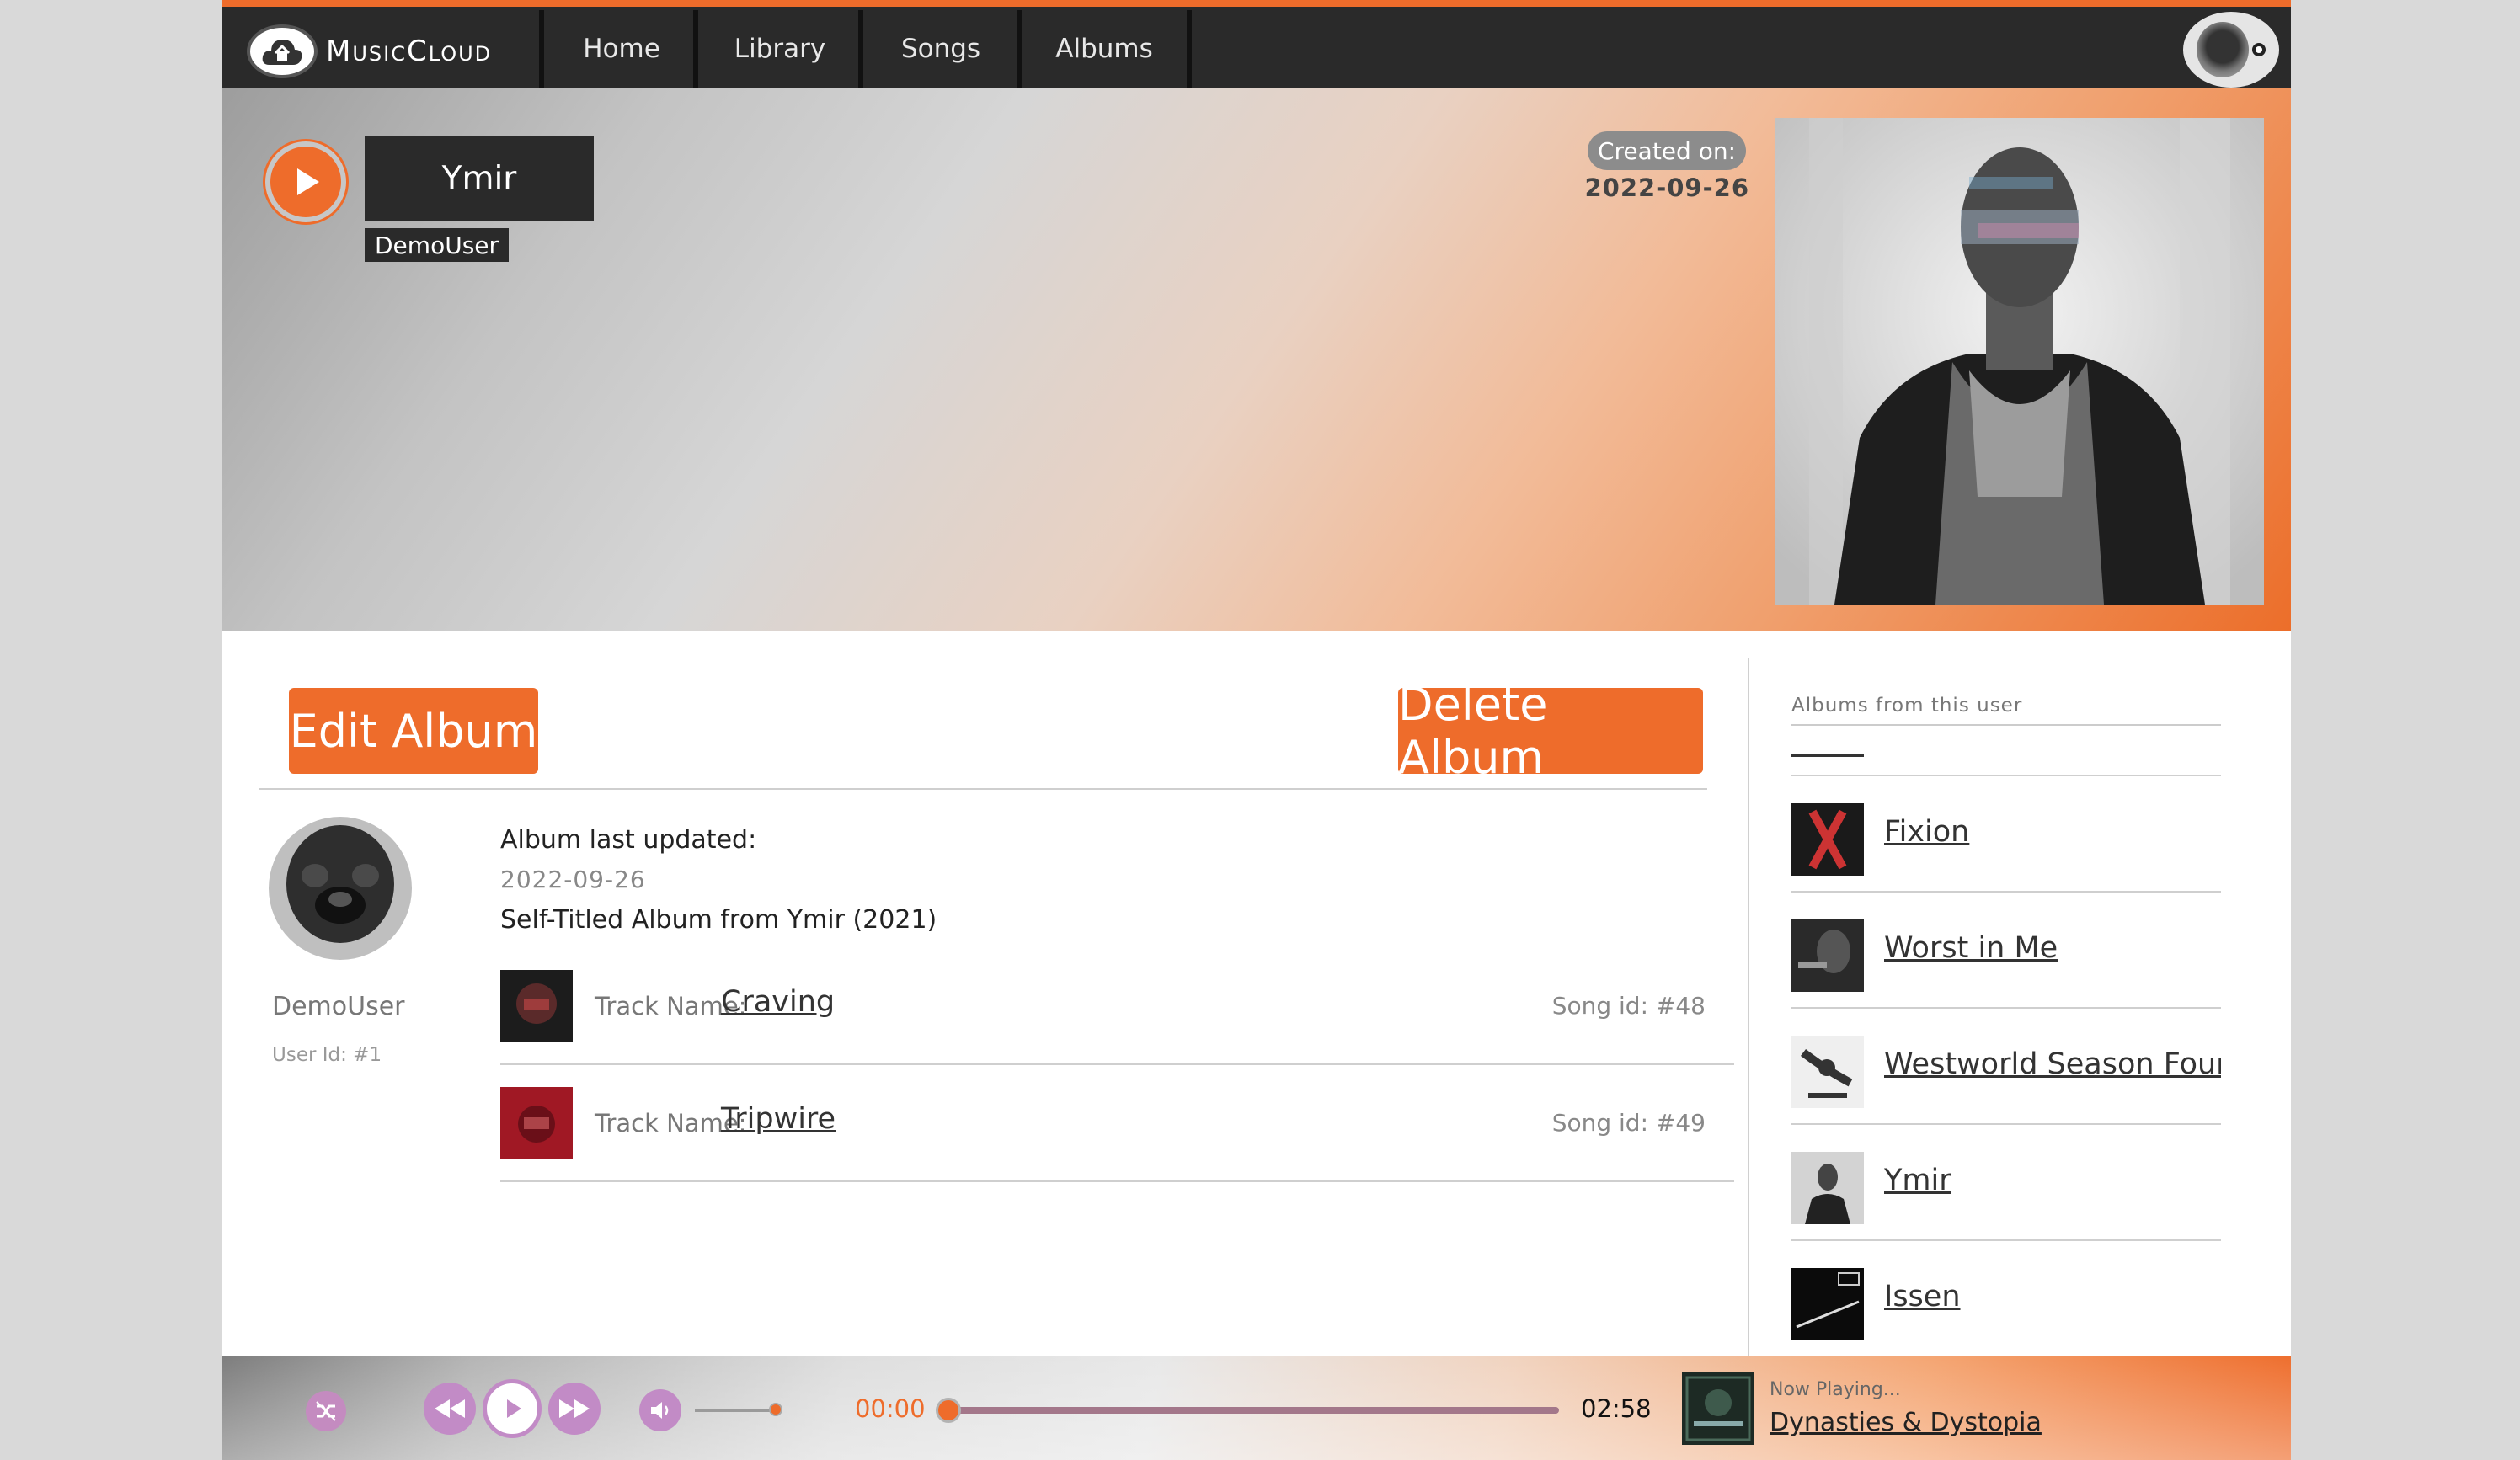  I want to click on user-avatar-button, so click(2231, 50).